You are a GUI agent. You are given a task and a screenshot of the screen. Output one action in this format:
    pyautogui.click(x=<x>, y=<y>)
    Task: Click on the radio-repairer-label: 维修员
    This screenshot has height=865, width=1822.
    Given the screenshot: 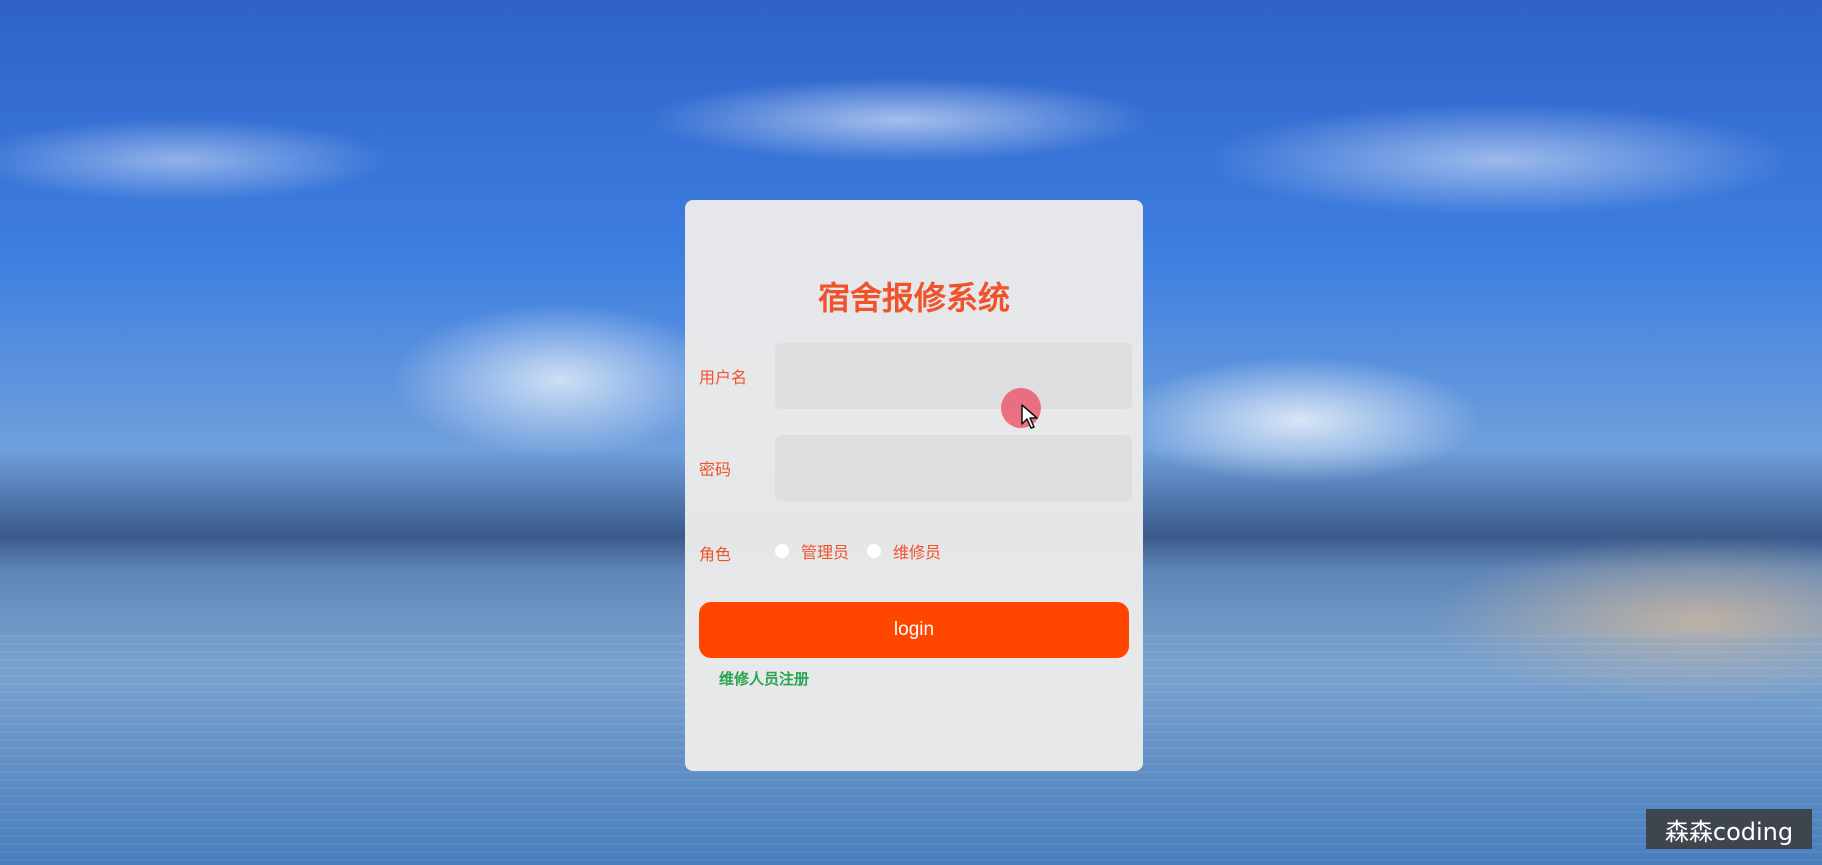 What is the action you would take?
    pyautogui.click(x=917, y=551)
    